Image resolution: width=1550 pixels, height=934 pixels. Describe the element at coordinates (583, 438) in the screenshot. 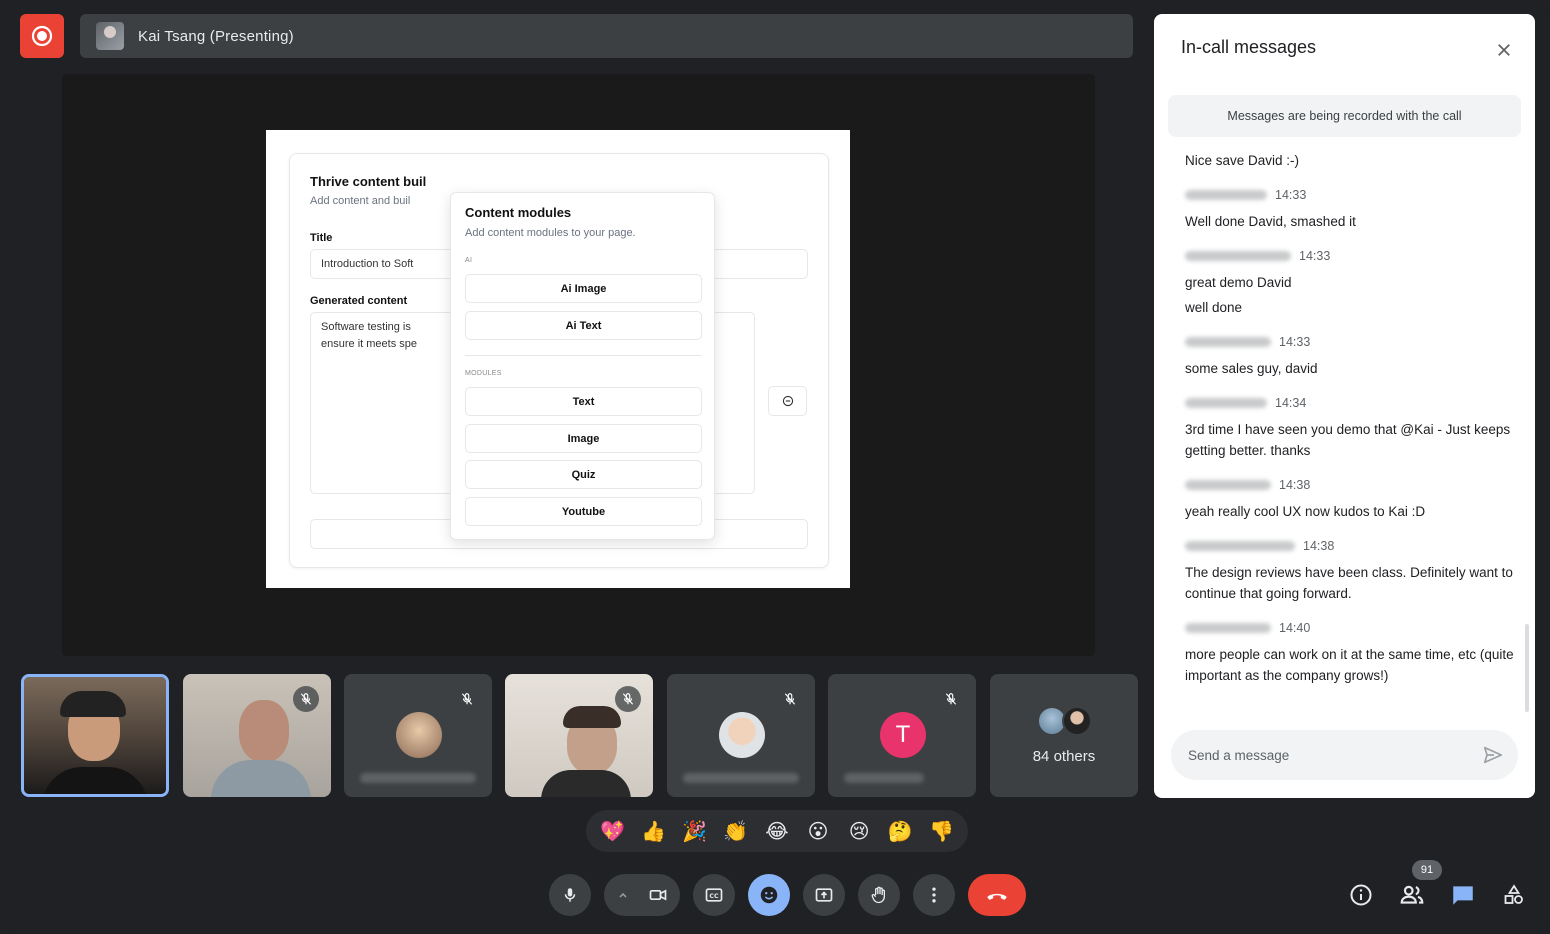

I see `module-image: Image` at that location.